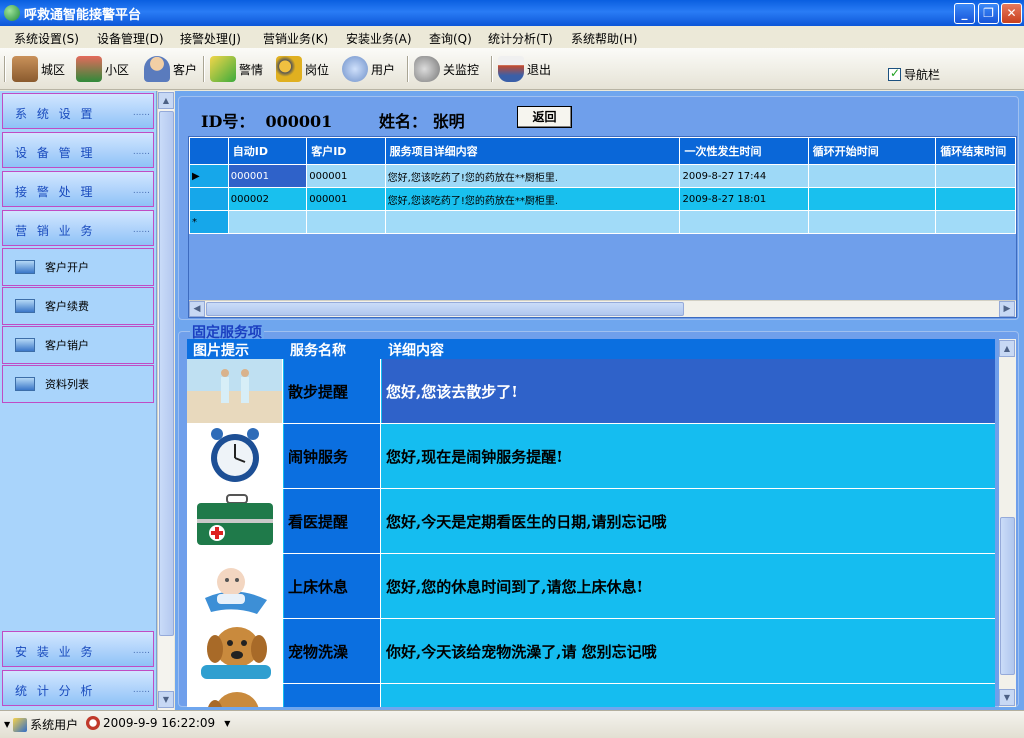 This screenshot has width=1024, height=738. I want to click on menu-device-management: 设备管理(D), so click(130, 38).